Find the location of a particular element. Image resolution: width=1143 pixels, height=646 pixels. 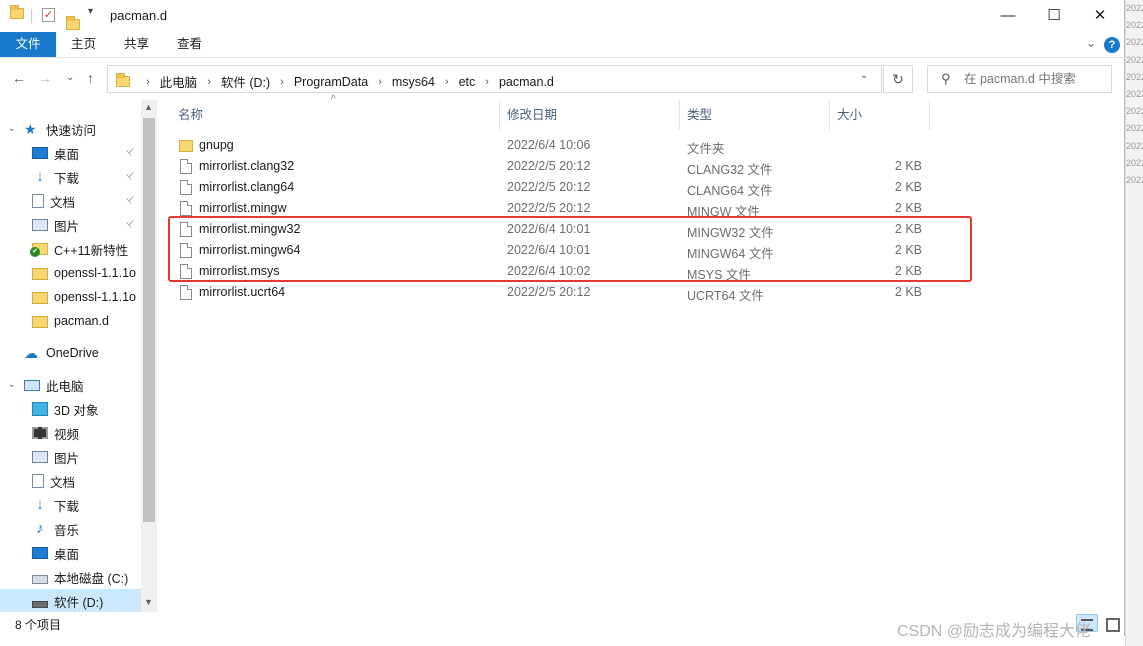

nav-item: ♪ 音乐 is located at coordinates (70, 529).